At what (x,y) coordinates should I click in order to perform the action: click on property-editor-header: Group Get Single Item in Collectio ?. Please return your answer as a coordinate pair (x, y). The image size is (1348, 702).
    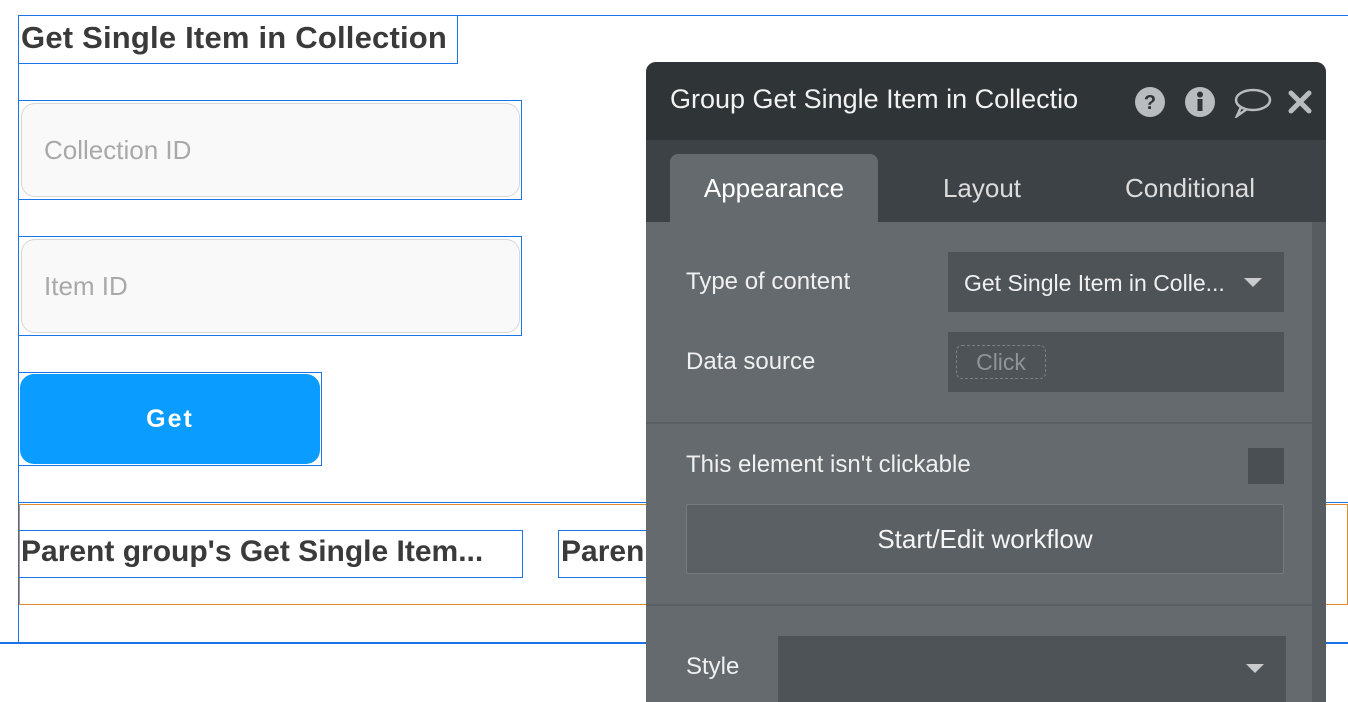
    Looking at the image, I should click on (986, 101).